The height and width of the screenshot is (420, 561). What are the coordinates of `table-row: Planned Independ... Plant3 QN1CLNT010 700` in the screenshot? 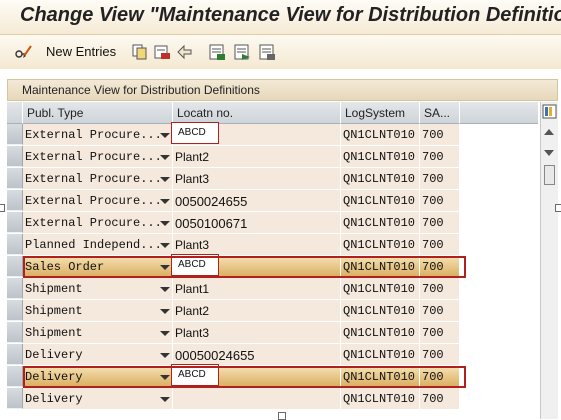 It's located at (272, 245).